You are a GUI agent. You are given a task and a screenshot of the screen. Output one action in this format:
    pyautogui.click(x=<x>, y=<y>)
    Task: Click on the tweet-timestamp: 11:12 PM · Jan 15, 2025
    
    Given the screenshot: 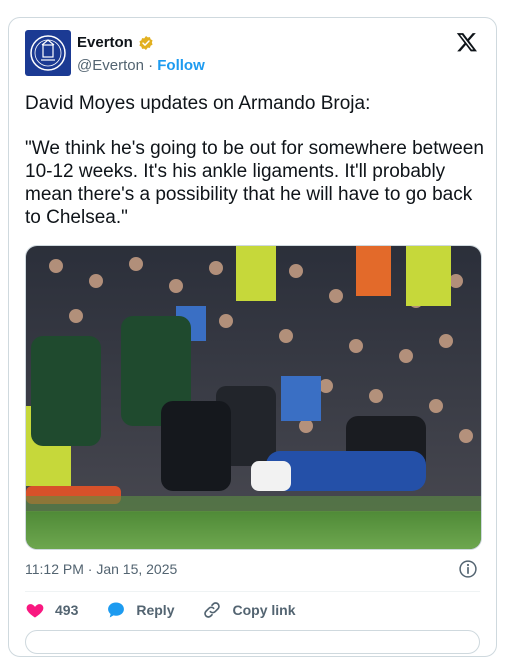 What is the action you would take?
    pyautogui.click(x=101, y=569)
    